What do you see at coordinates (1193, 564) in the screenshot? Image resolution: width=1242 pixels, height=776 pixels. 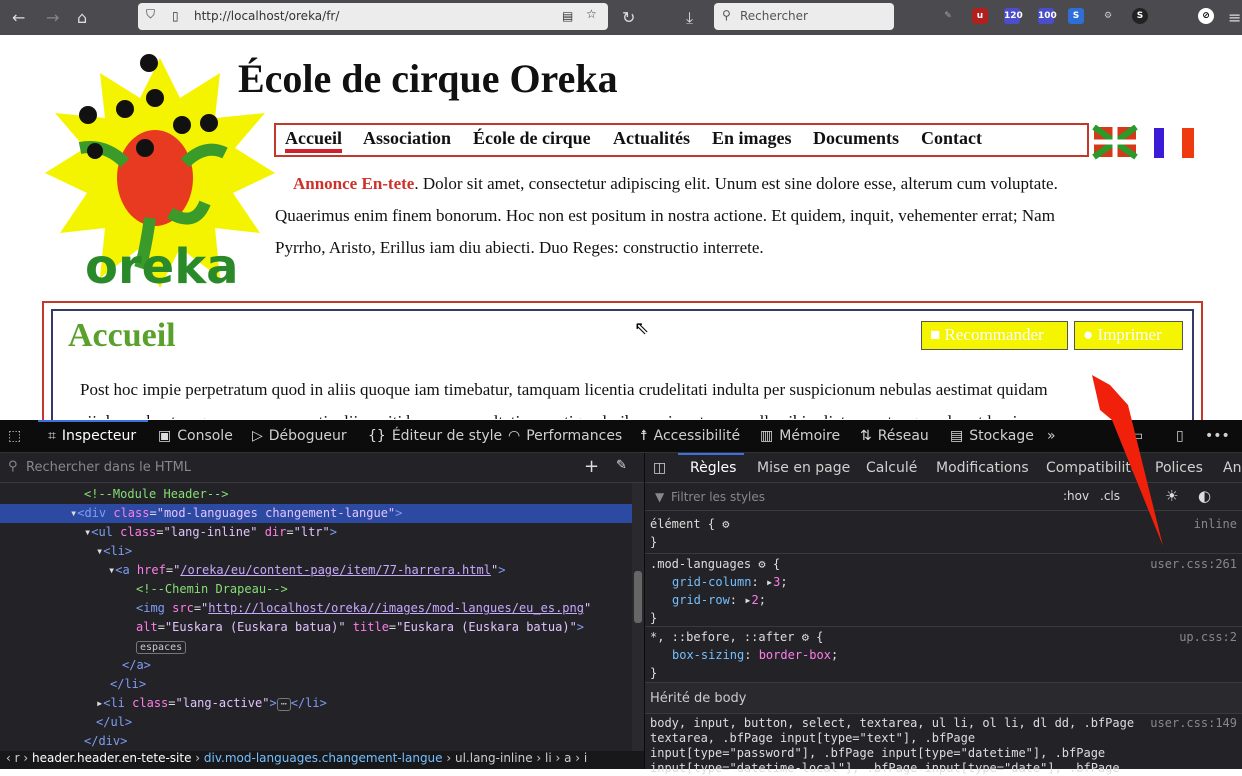 I see `source-link: user.css:261` at bounding box center [1193, 564].